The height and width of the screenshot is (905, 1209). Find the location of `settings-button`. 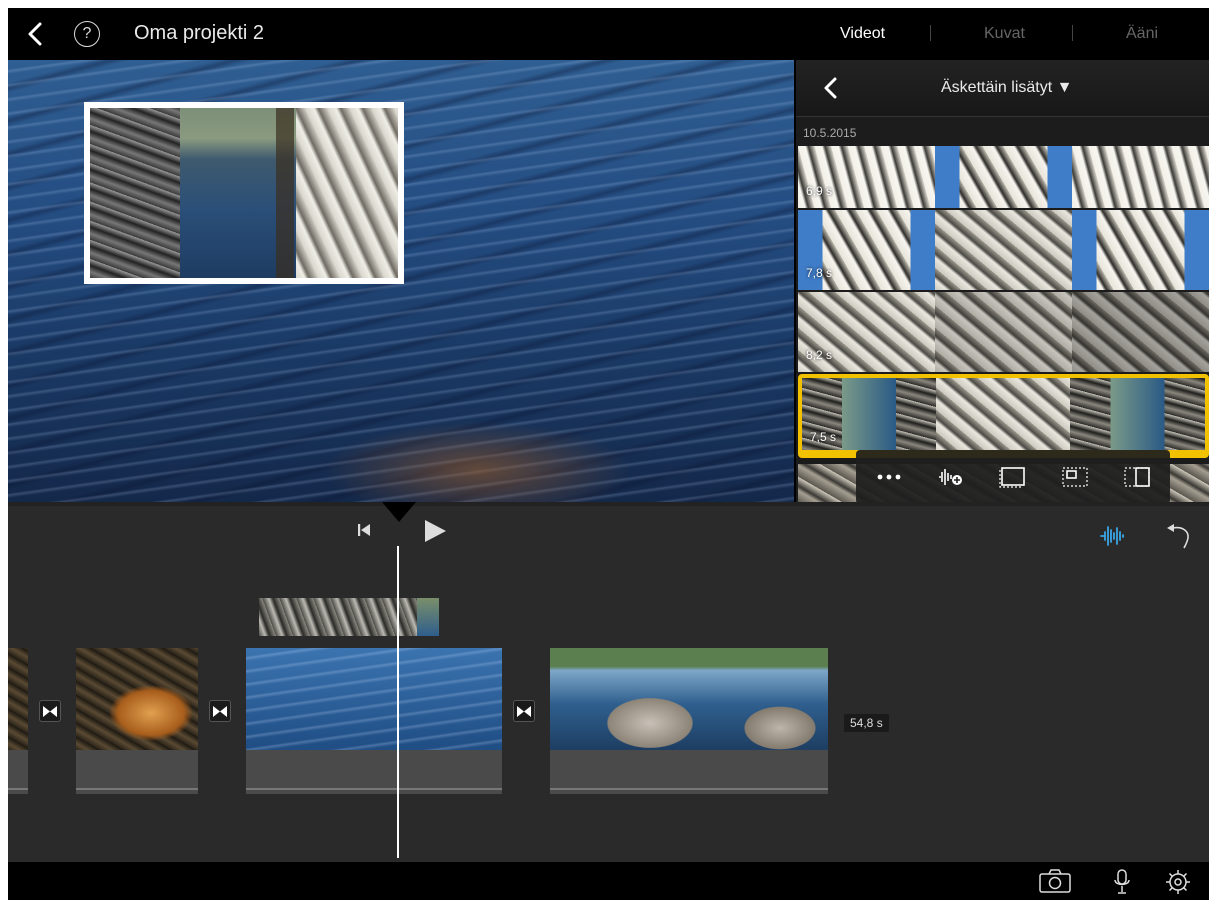

settings-button is located at coordinates (1178, 884).